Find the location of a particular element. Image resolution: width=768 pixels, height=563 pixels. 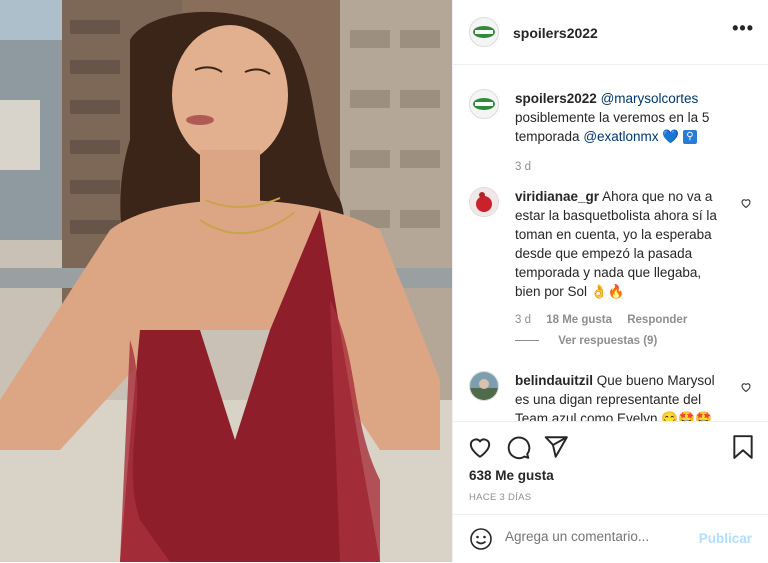

author-username: spoilers2022 is located at coordinates (555, 33).